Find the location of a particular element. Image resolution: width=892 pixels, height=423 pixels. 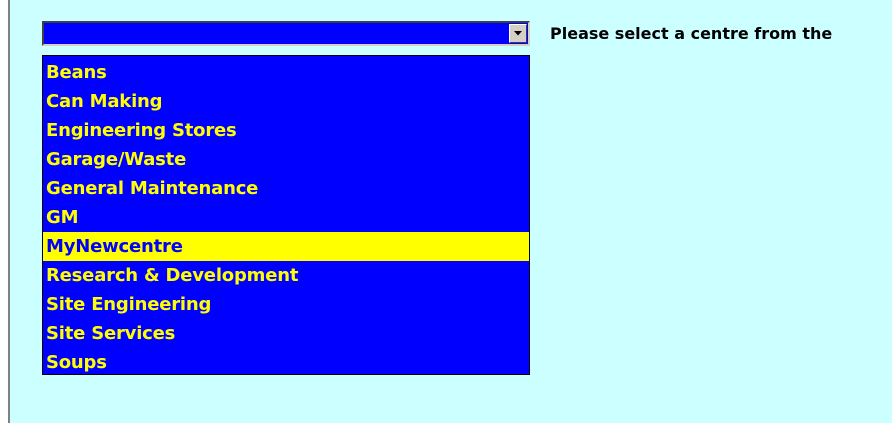

list-item-general-maintenance: General Maintenance is located at coordinates (286, 188).